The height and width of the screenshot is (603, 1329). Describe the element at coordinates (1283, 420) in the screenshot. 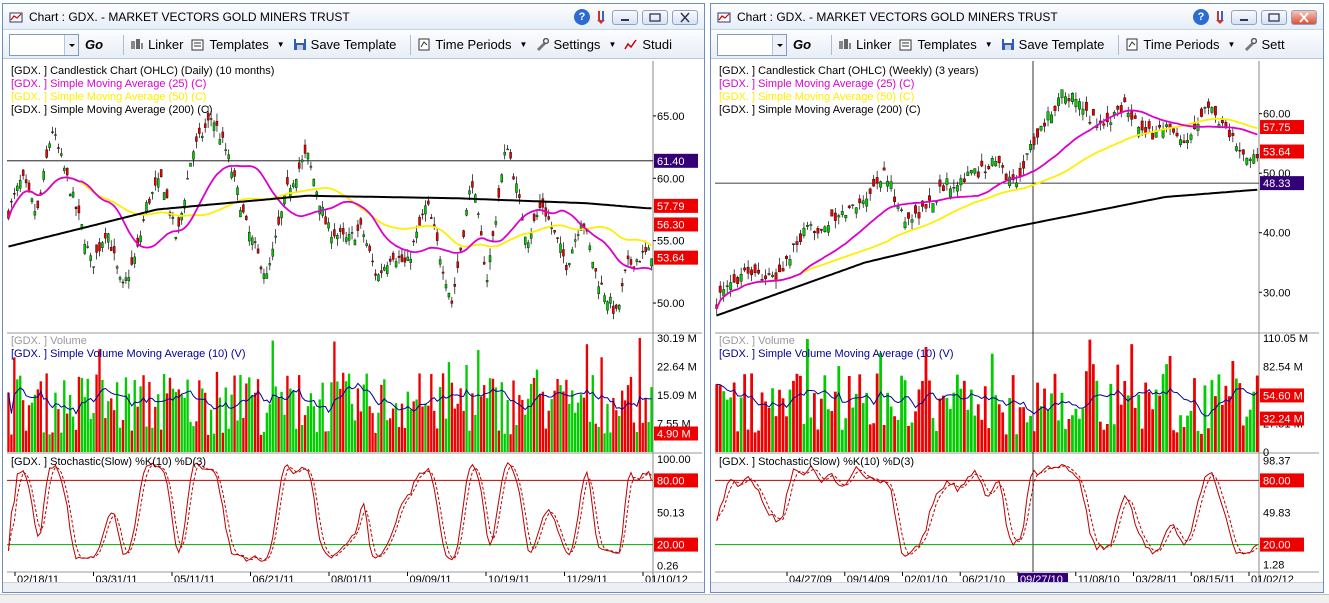

I see `volume-tag: 32.24 M` at that location.